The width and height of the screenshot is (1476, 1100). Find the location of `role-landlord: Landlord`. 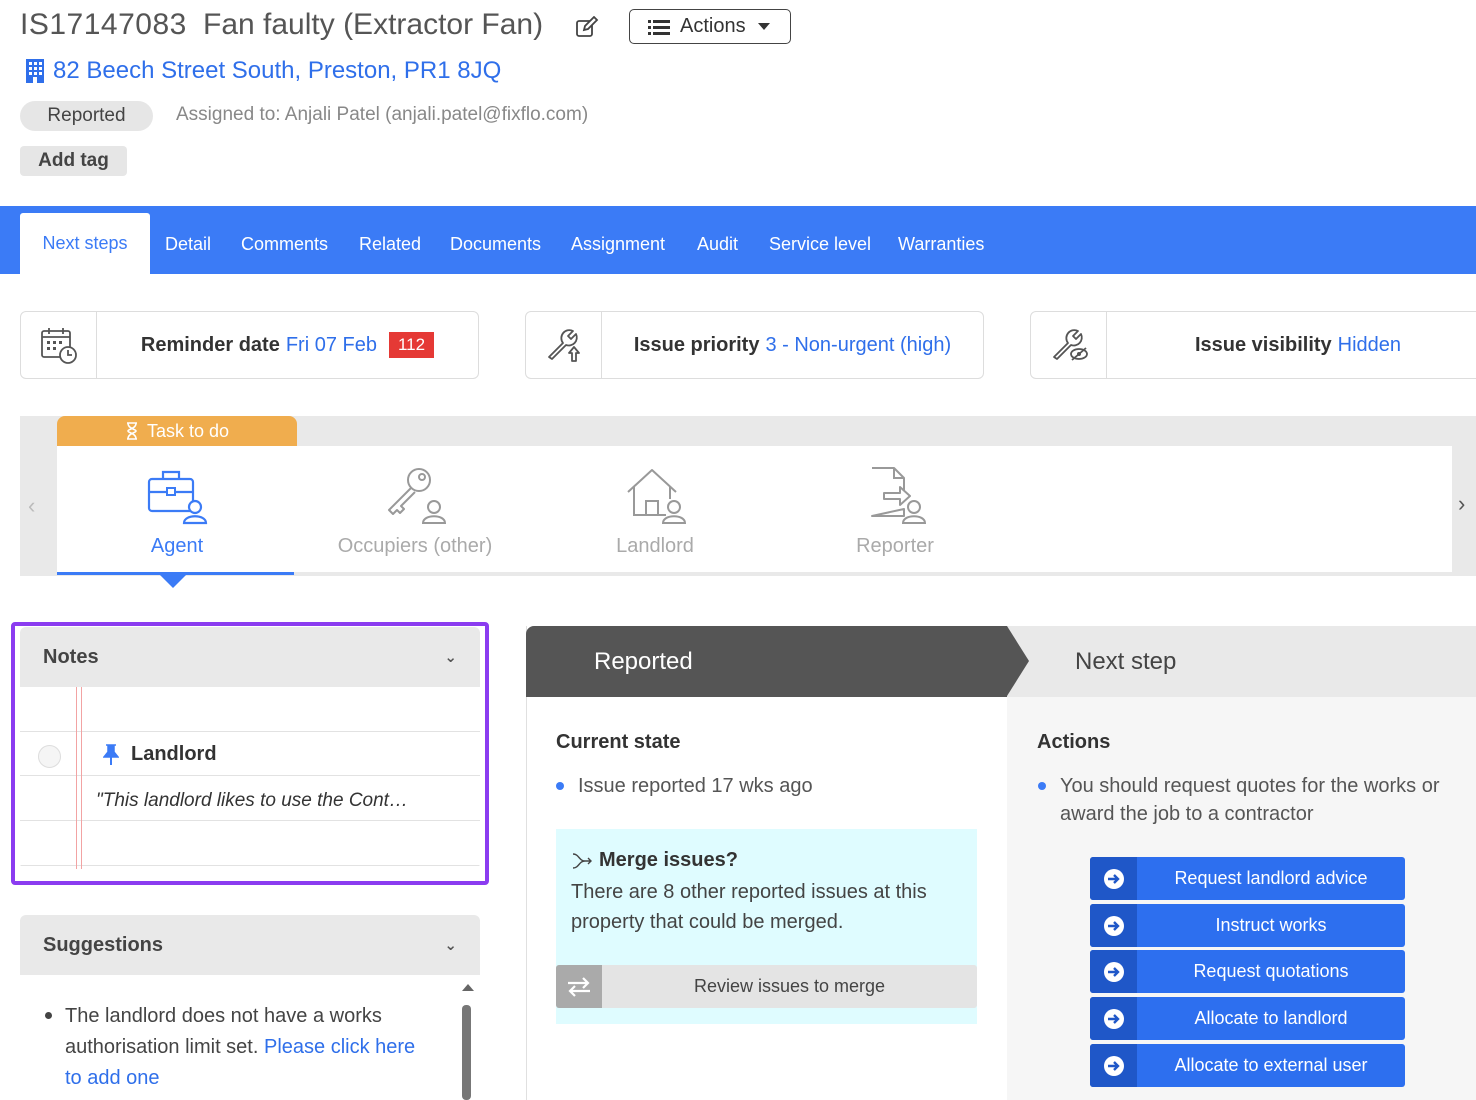

role-landlord: Landlord is located at coordinates (655, 511).